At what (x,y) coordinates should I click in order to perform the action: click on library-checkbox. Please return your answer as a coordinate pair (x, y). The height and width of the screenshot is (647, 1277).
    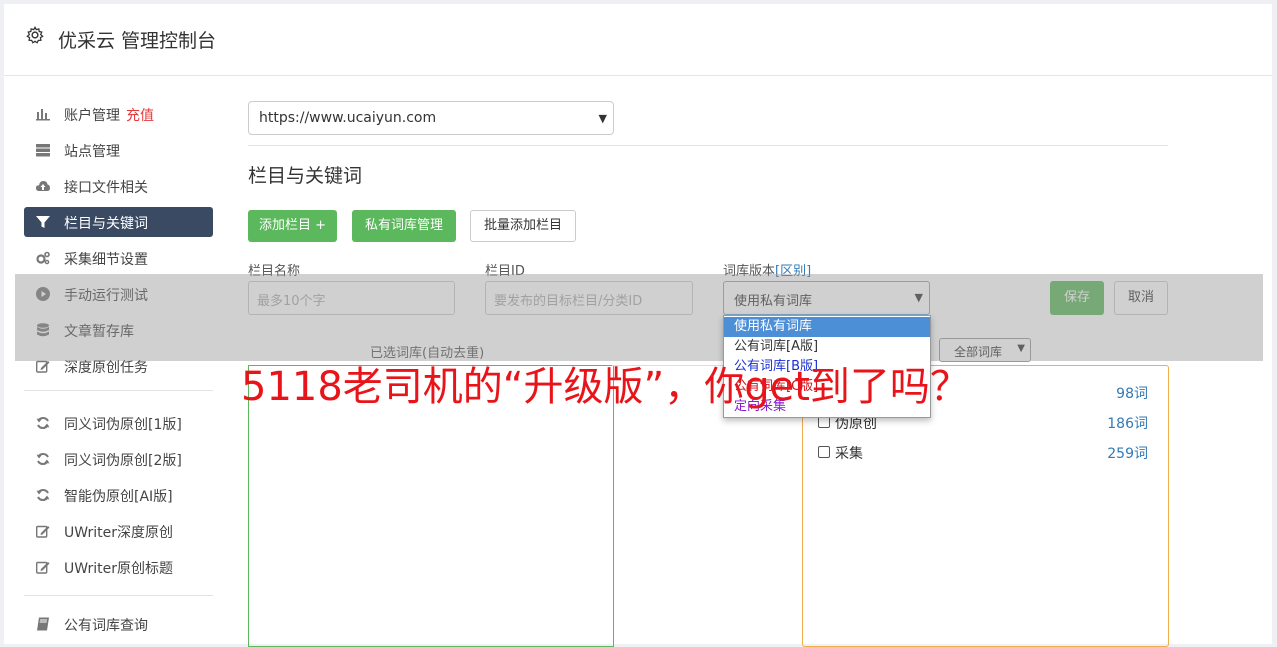
    Looking at the image, I should click on (824, 452).